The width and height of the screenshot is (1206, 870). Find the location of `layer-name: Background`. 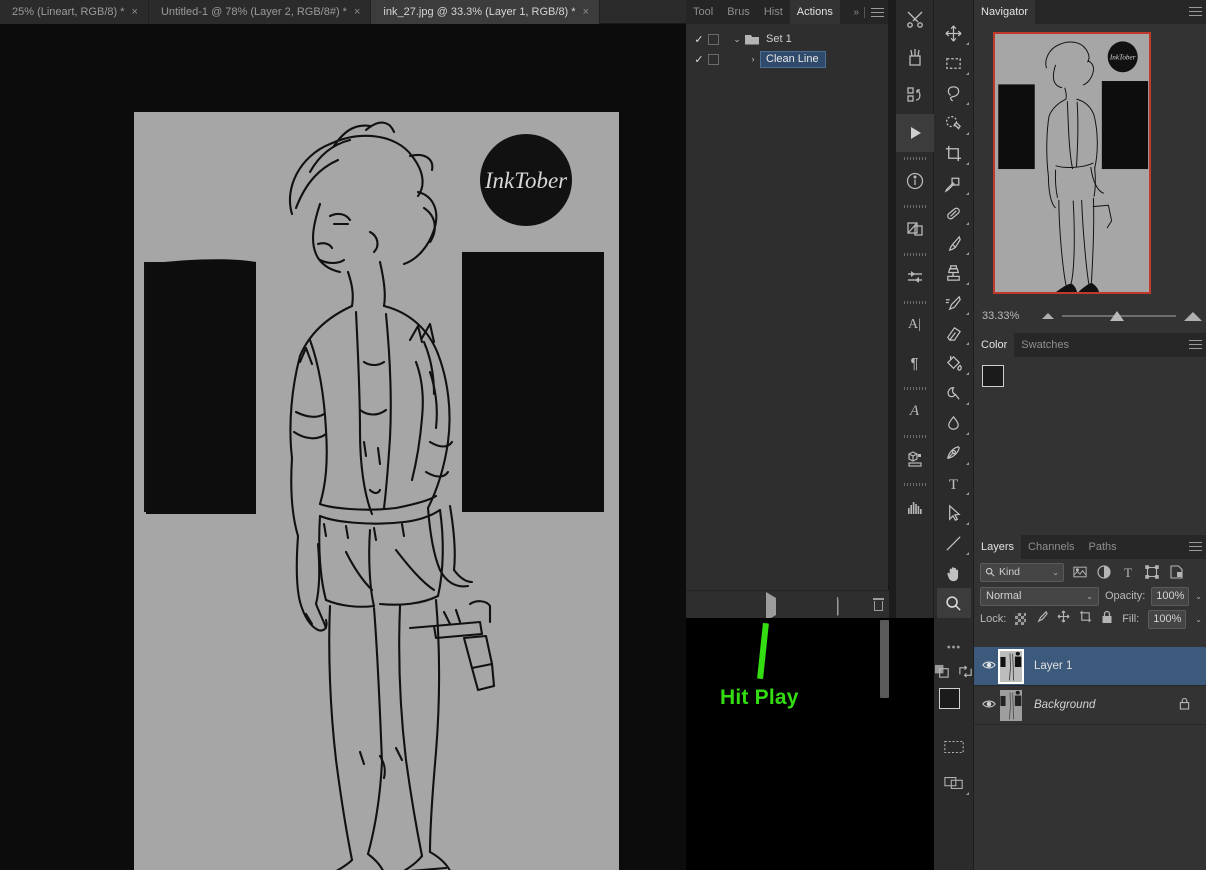

layer-name: Background is located at coordinates (1064, 705).